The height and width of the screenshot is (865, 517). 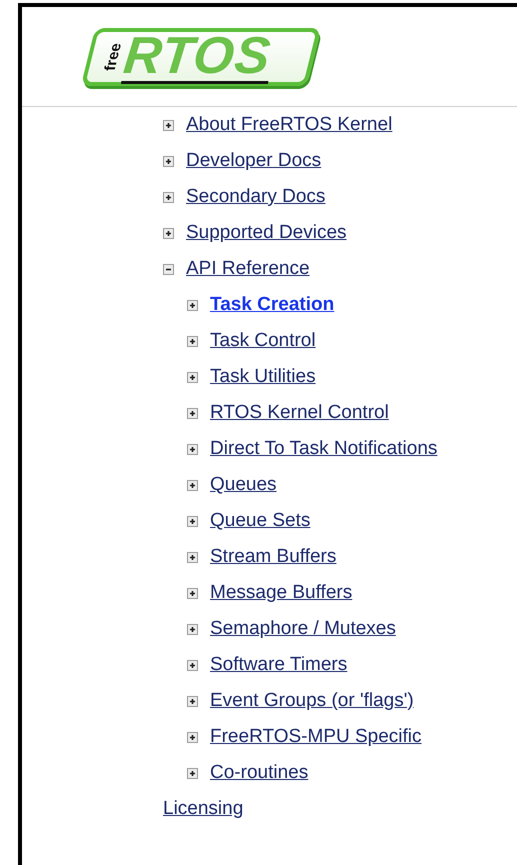 I want to click on nav-link: Queues, so click(x=243, y=485).